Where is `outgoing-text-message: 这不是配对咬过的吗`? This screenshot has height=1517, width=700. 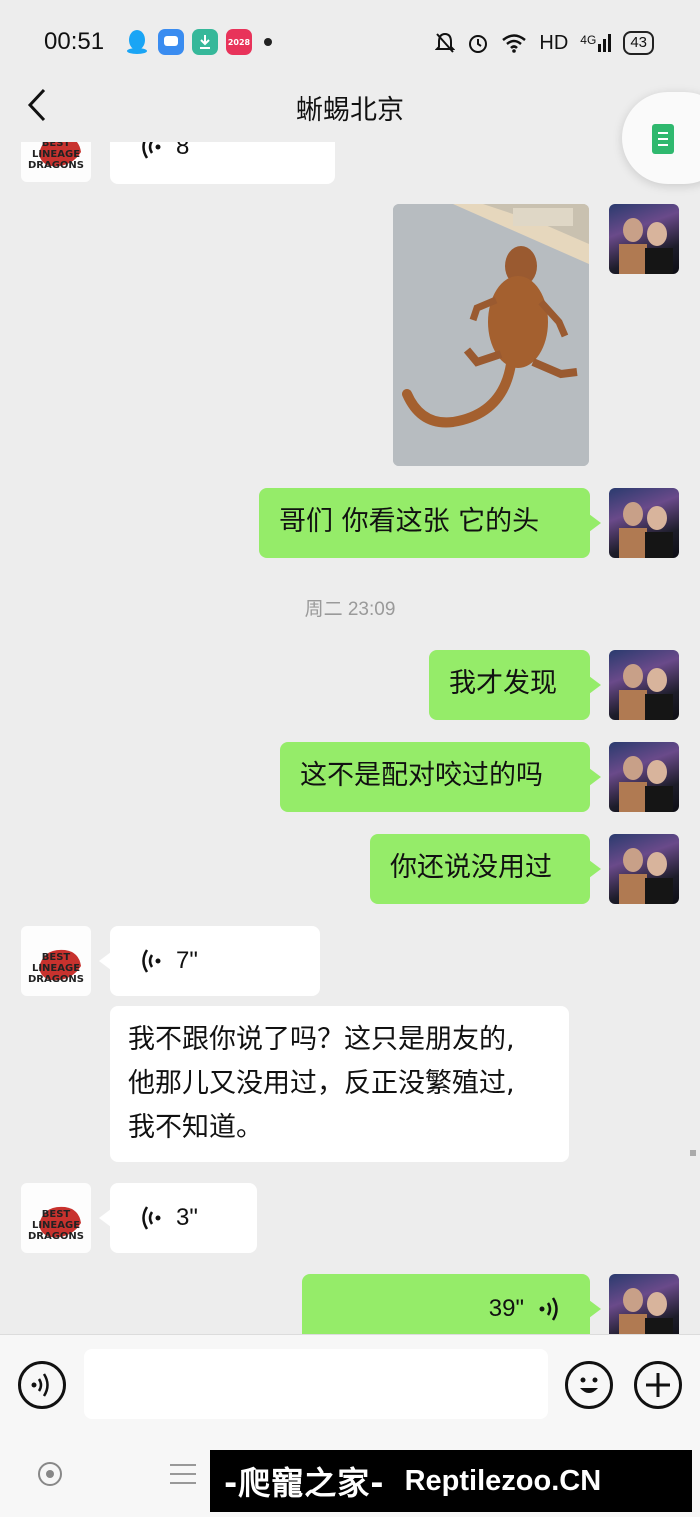
outgoing-text-message: 这不是配对咬过的吗 is located at coordinates (440, 777).